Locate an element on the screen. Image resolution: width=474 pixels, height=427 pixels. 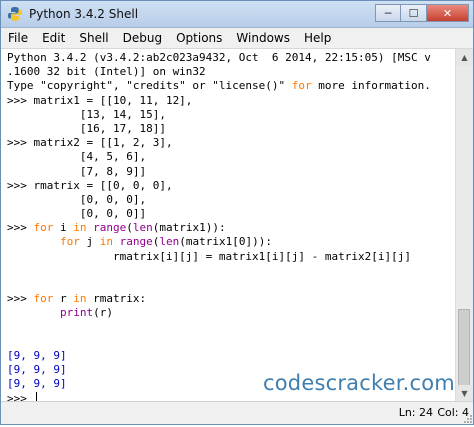
shell-line: >>> for r in rmatrix: is located at coordinates (77, 299).